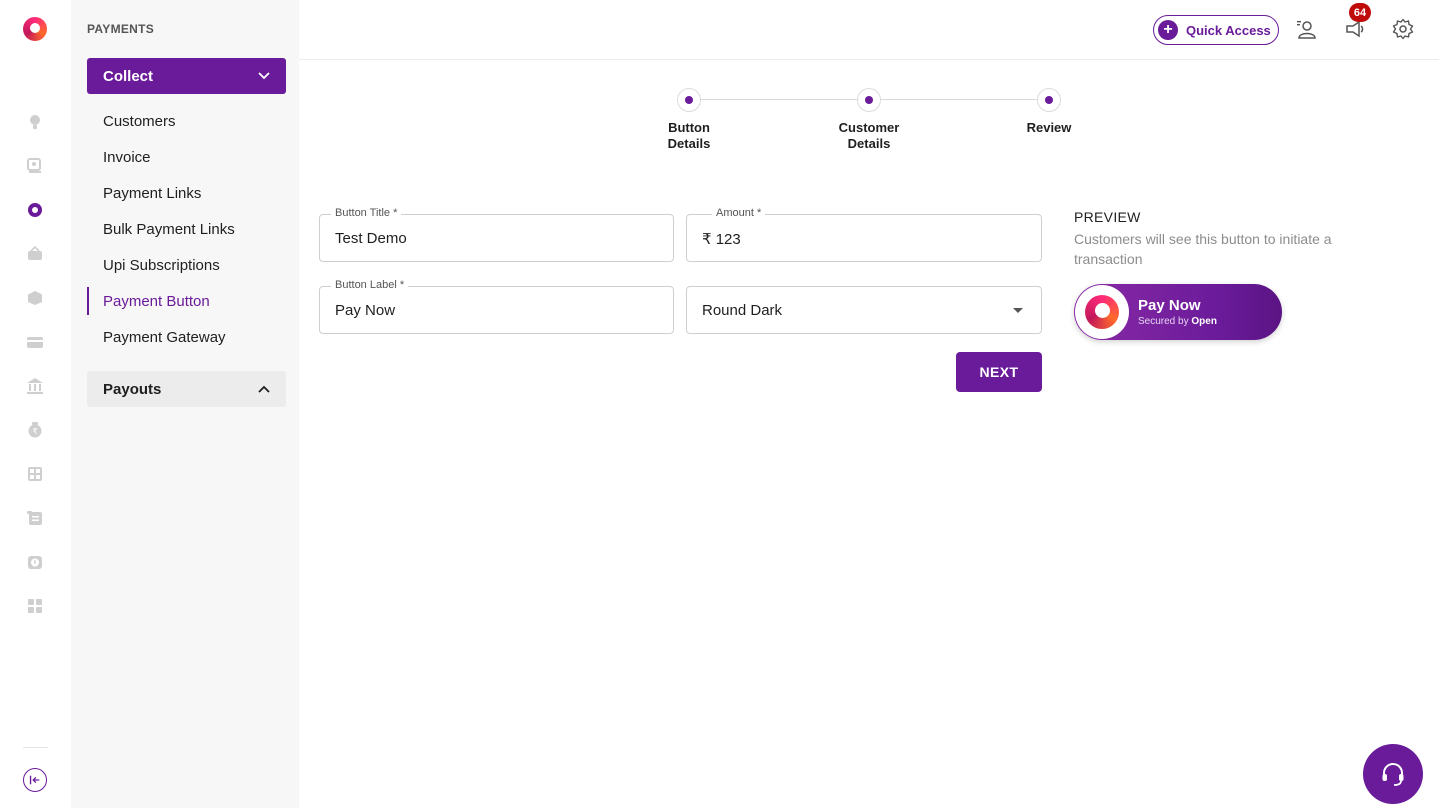 The height and width of the screenshot is (808, 1439). I want to click on step-label-review: Review, so click(1049, 128).